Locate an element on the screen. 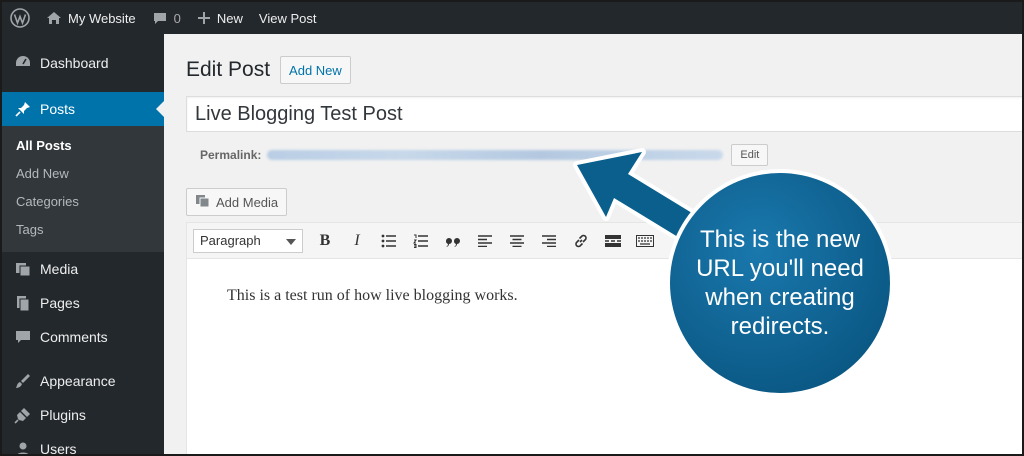 Image resolution: width=1024 pixels, height=456 pixels. post-title-input: Live Blogging Test Post is located at coordinates (604, 114).